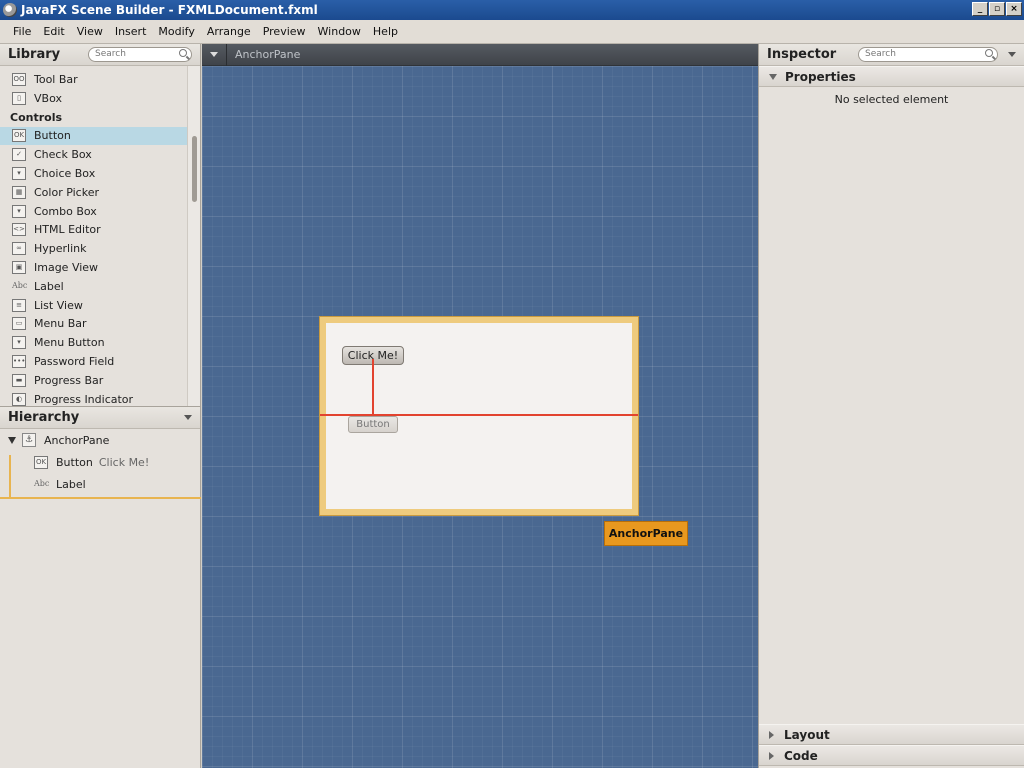  What do you see at coordinates (63, 155) in the screenshot?
I see `library-item-label: Check Box` at bounding box center [63, 155].